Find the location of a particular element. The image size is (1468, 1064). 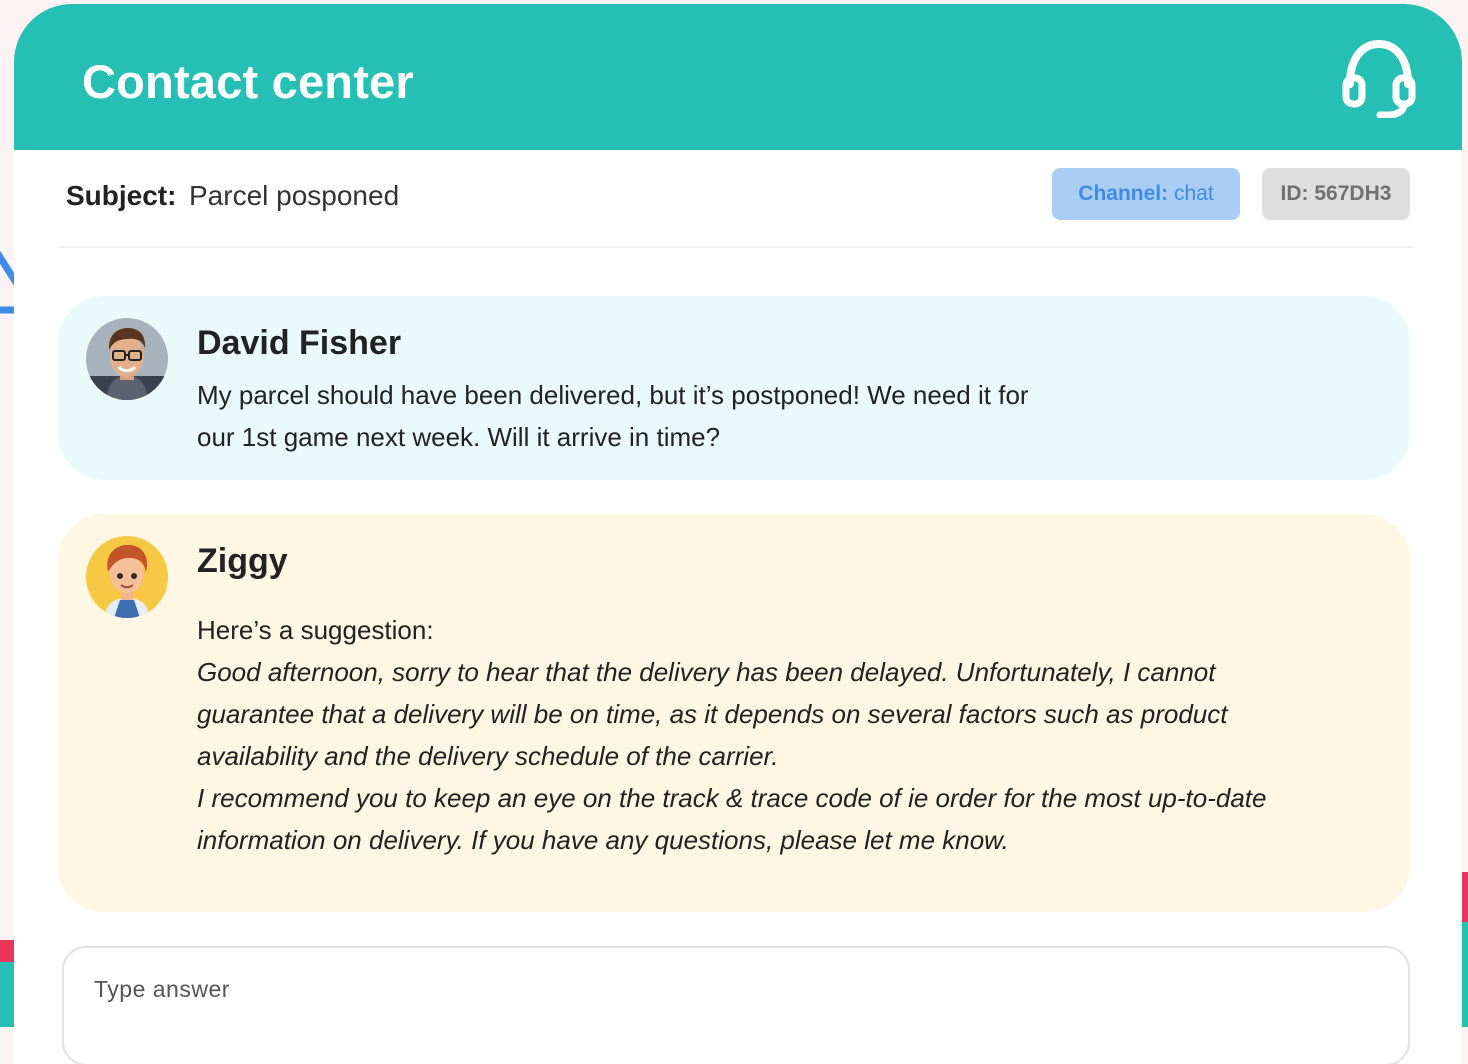

subject-value: Parcel posponed is located at coordinates (294, 195).